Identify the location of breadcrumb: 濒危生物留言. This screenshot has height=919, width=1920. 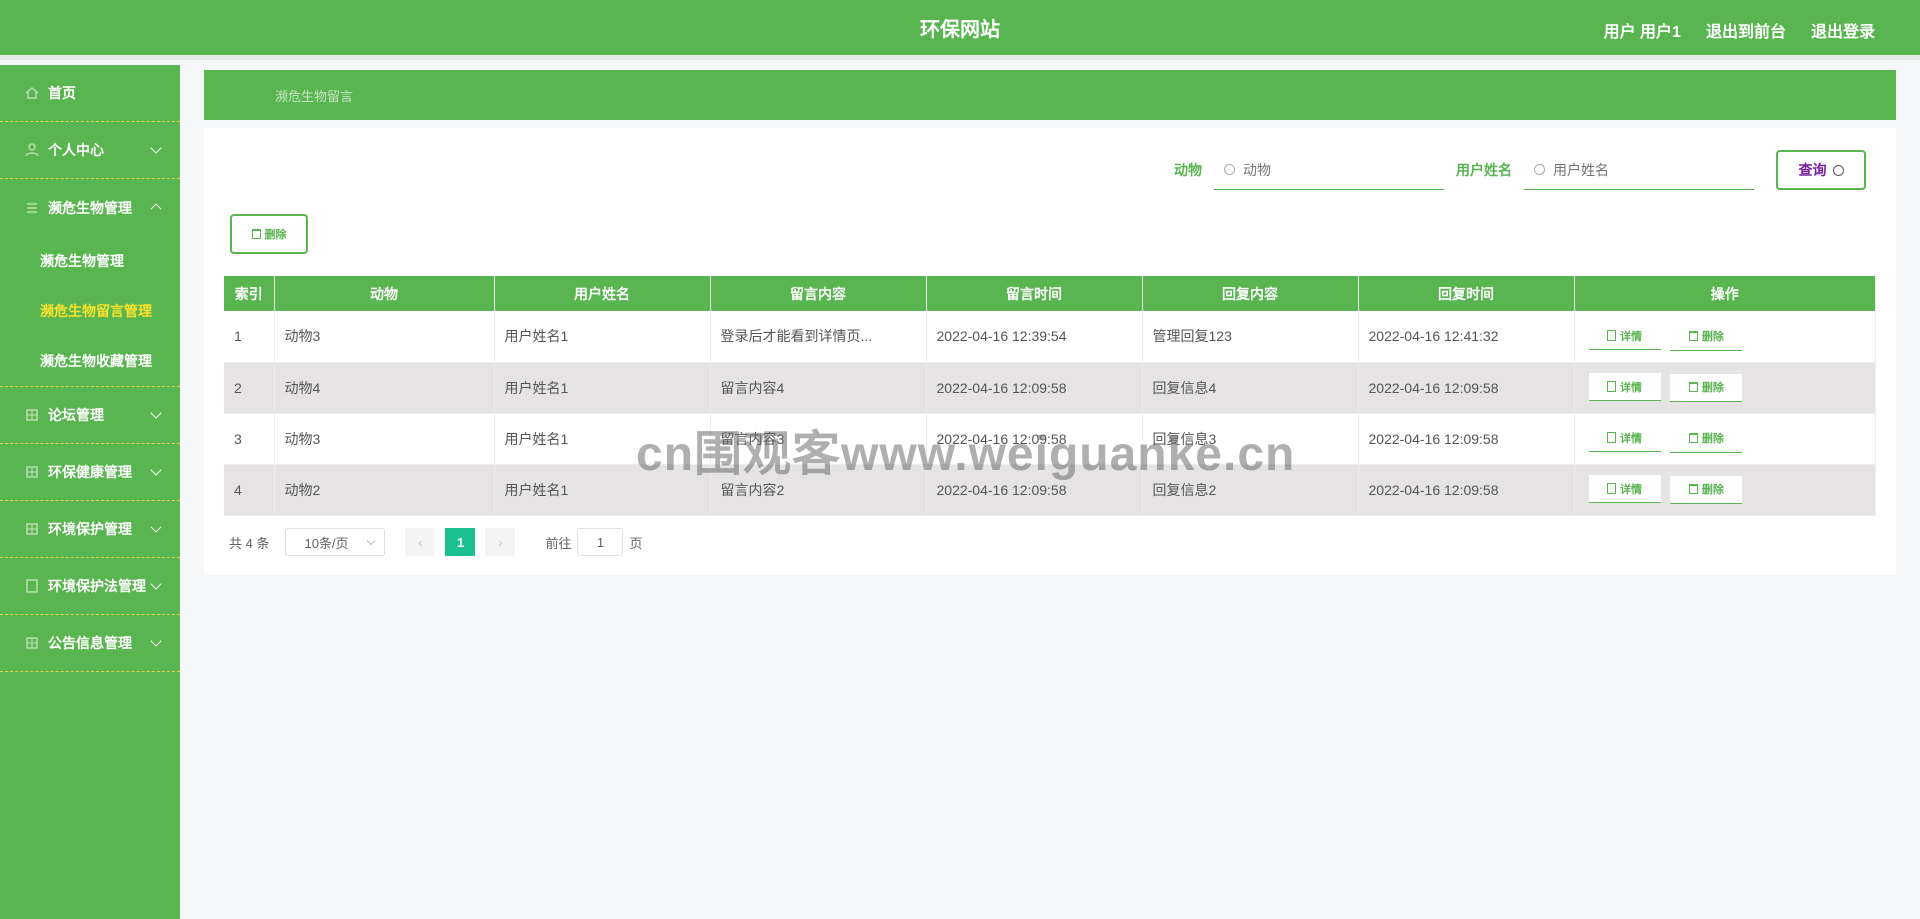
(1050, 95).